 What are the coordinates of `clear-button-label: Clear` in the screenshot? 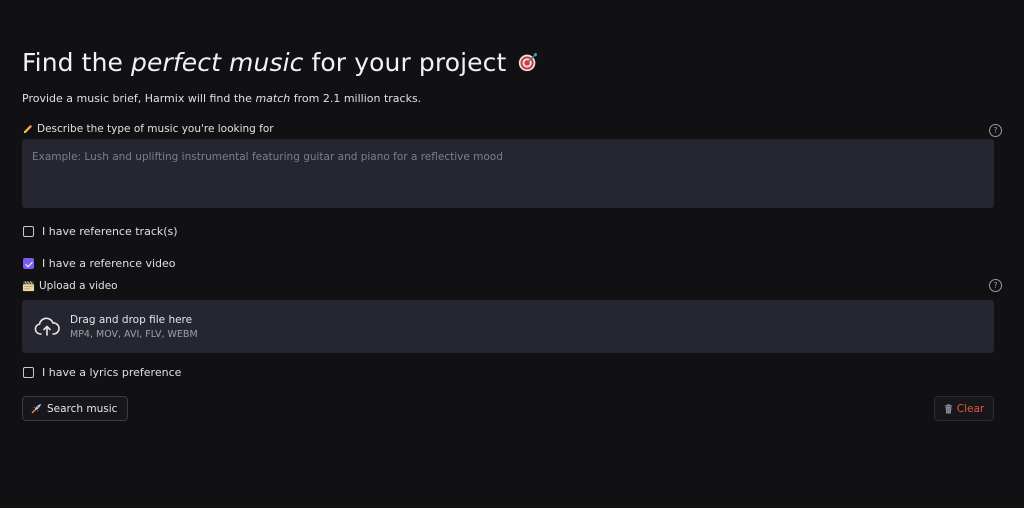 It's located at (970, 408).